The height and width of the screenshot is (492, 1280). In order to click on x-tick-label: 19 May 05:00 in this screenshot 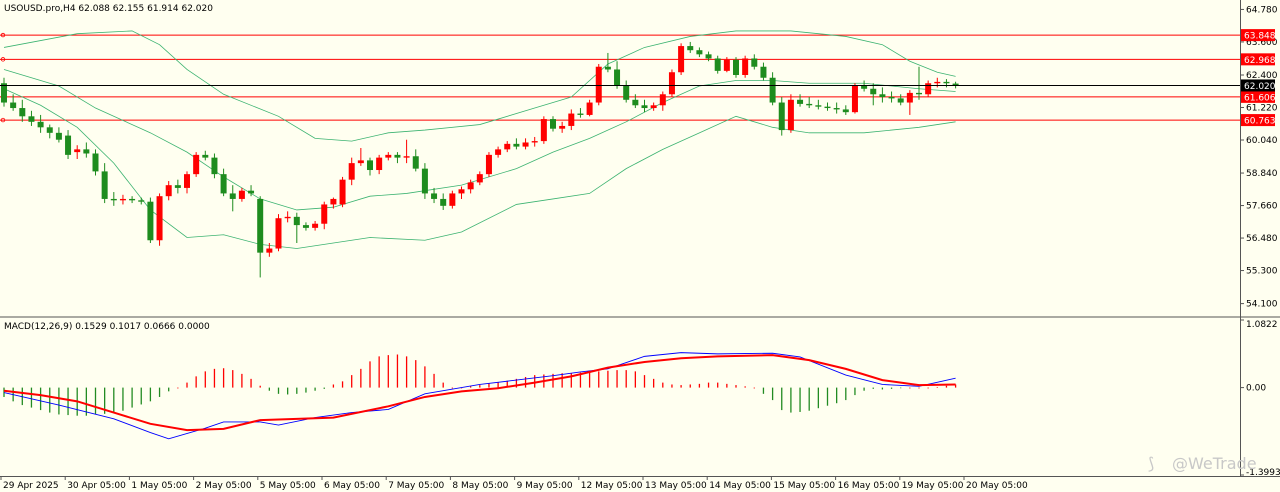, I will do `click(933, 486)`.